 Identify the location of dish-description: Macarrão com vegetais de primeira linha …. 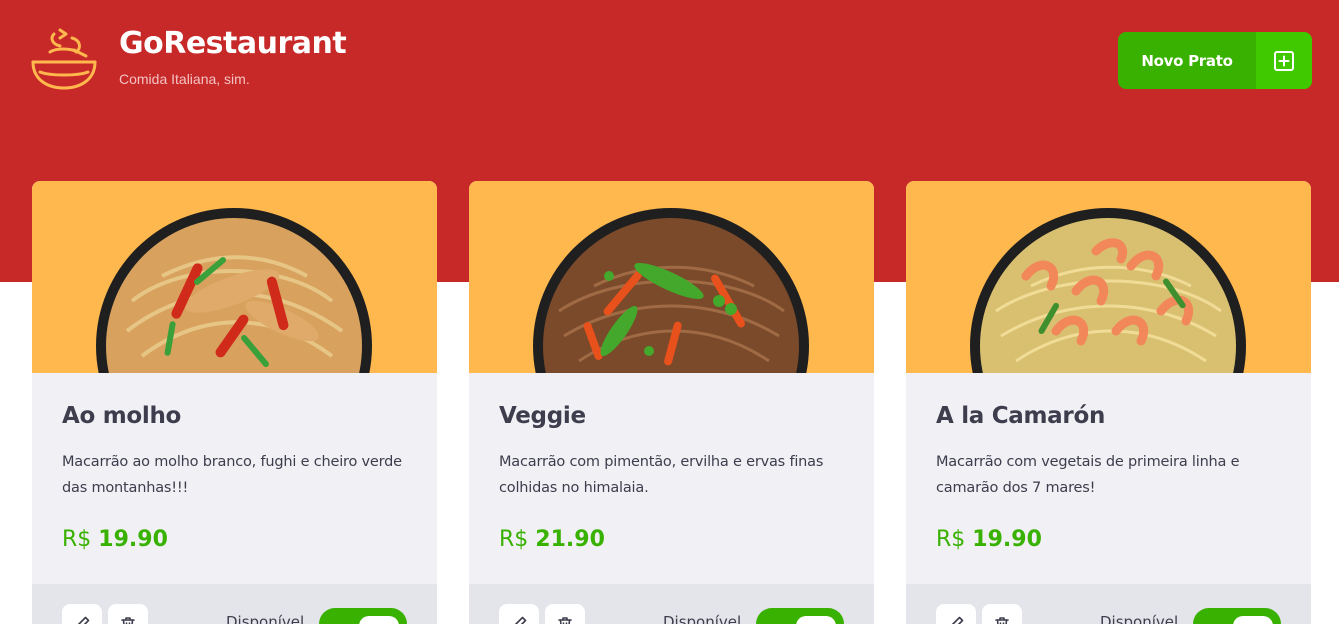
(1088, 475).